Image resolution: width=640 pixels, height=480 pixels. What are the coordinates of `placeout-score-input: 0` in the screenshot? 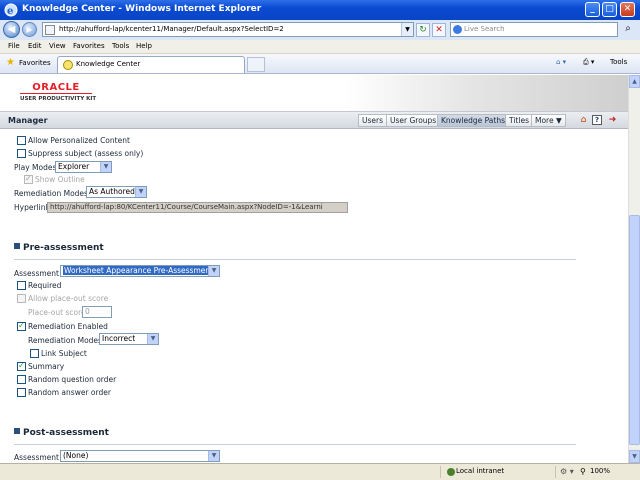 It's located at (97, 312).